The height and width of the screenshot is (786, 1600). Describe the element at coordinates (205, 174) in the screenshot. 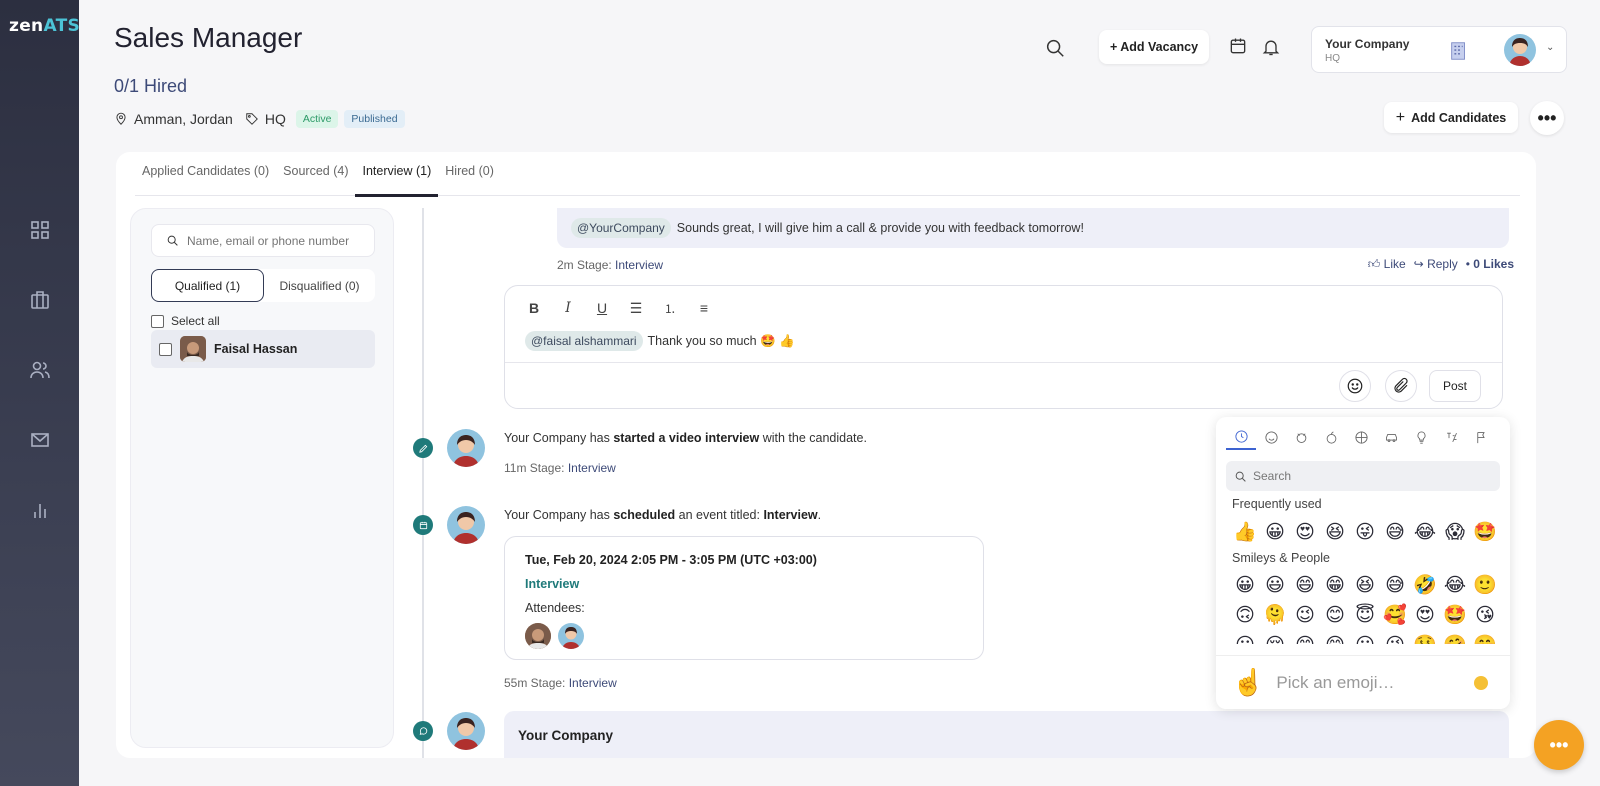

I see `tab-applied: Applied Candidates (0)` at that location.